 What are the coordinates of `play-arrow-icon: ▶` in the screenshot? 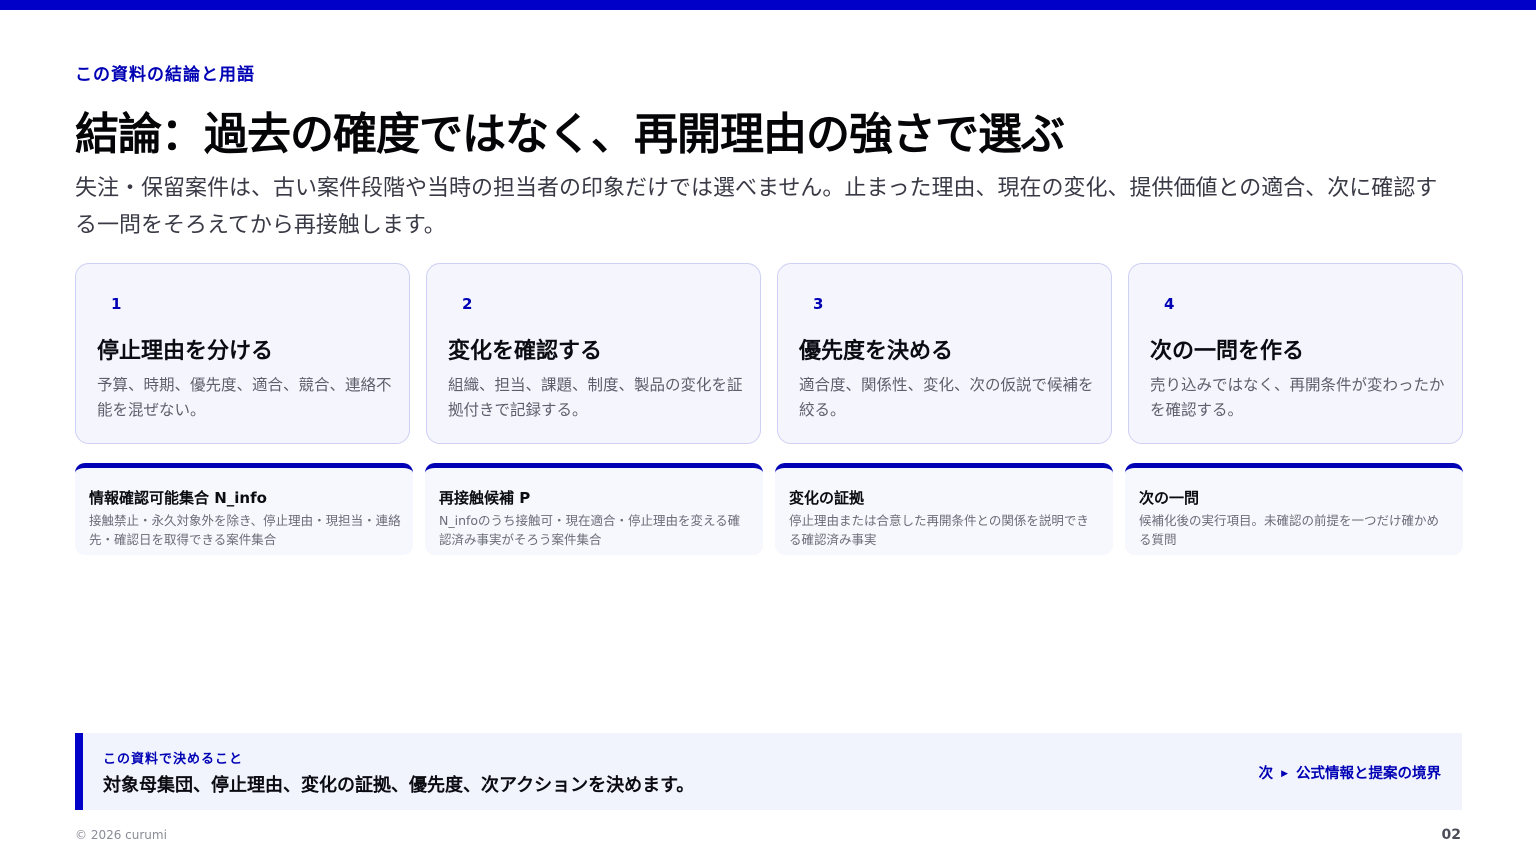 It's located at (1284, 774).